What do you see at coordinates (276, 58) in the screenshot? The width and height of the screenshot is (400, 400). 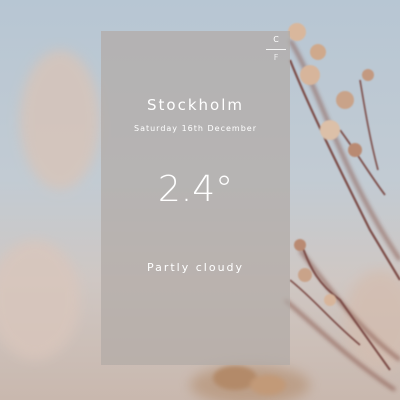 I see `fahrenheit-toggle: F` at bounding box center [276, 58].